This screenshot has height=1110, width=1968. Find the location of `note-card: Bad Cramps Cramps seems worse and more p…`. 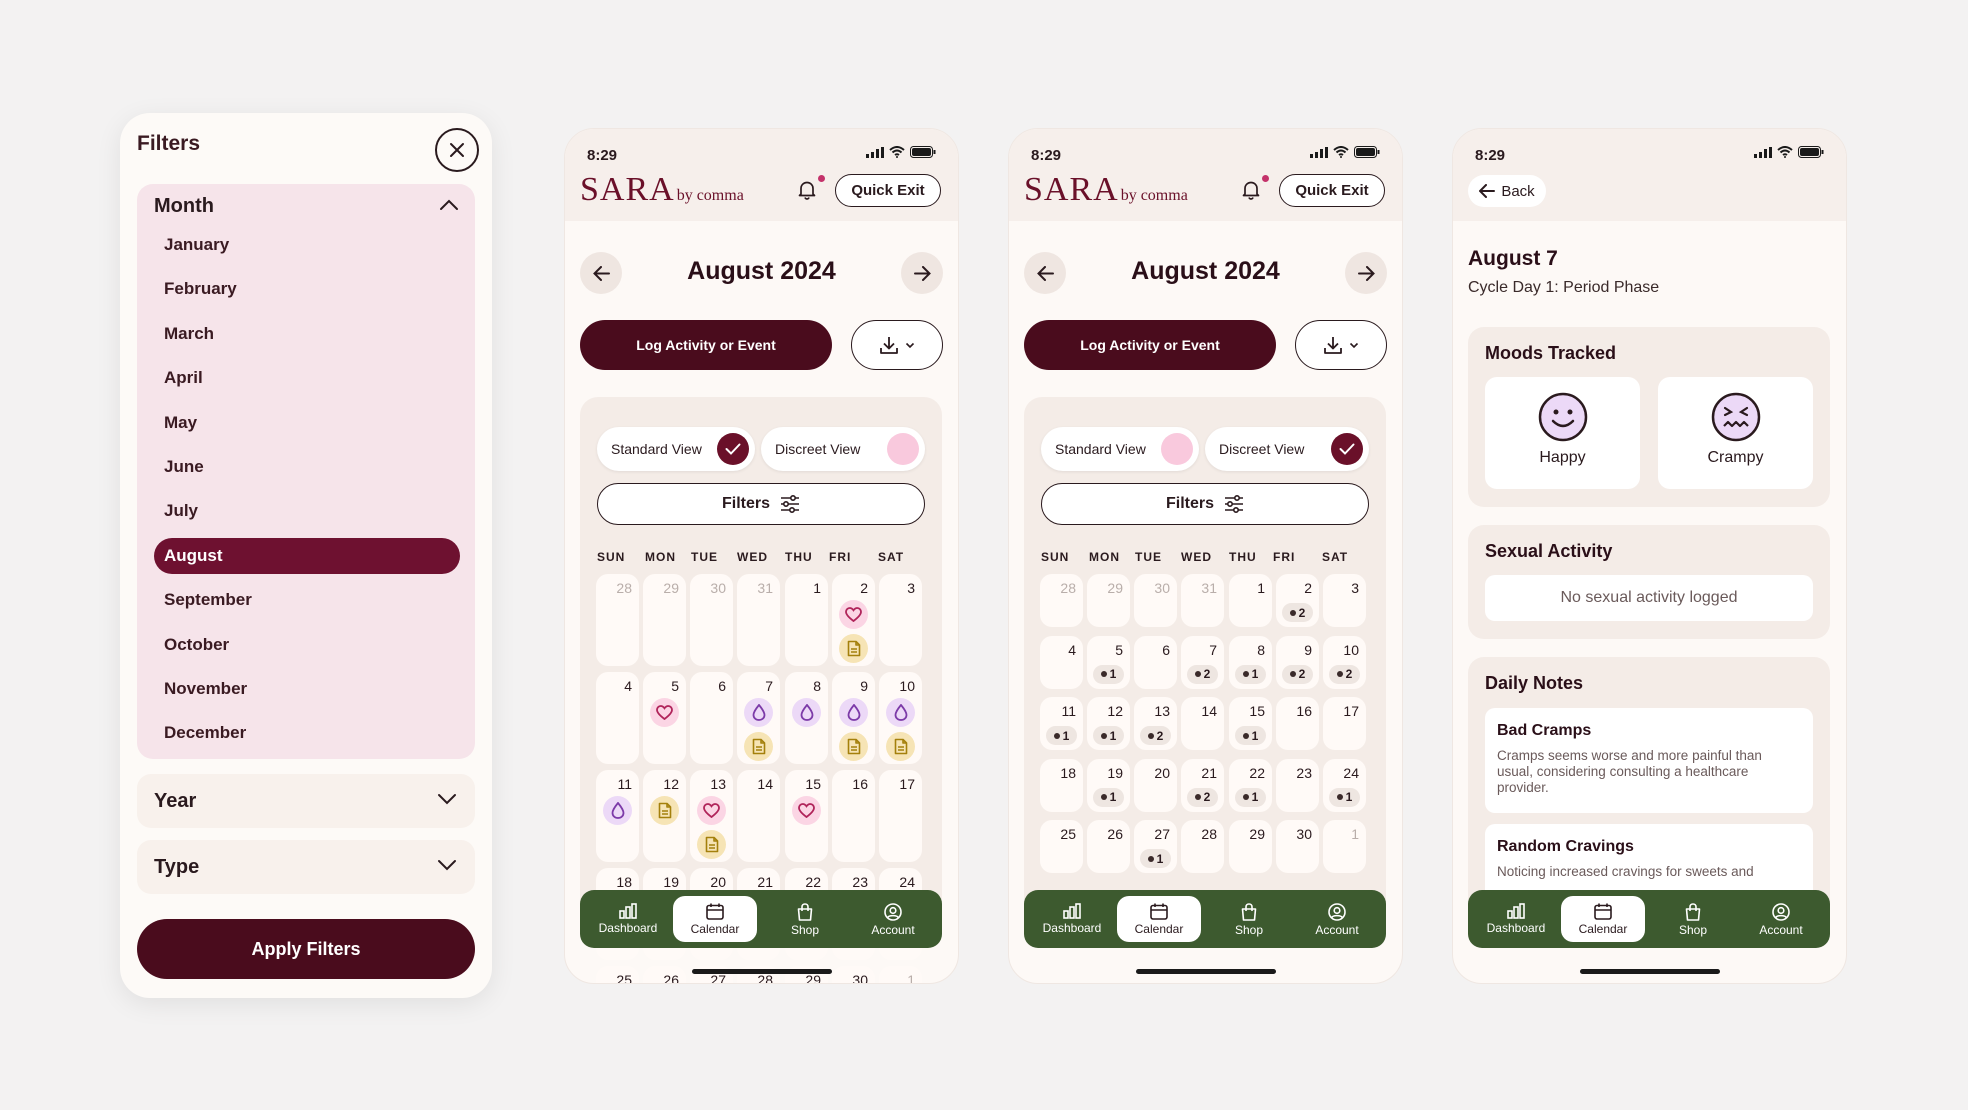

note-card: Bad Cramps Cramps seems worse and more p… is located at coordinates (1649, 760).